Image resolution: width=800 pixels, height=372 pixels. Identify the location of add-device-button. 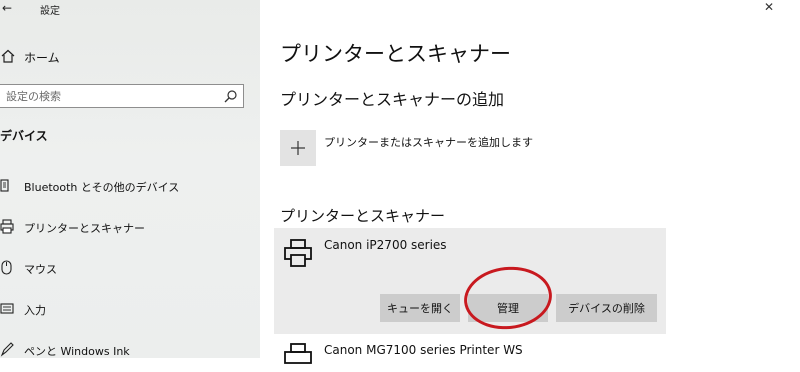
(298, 148).